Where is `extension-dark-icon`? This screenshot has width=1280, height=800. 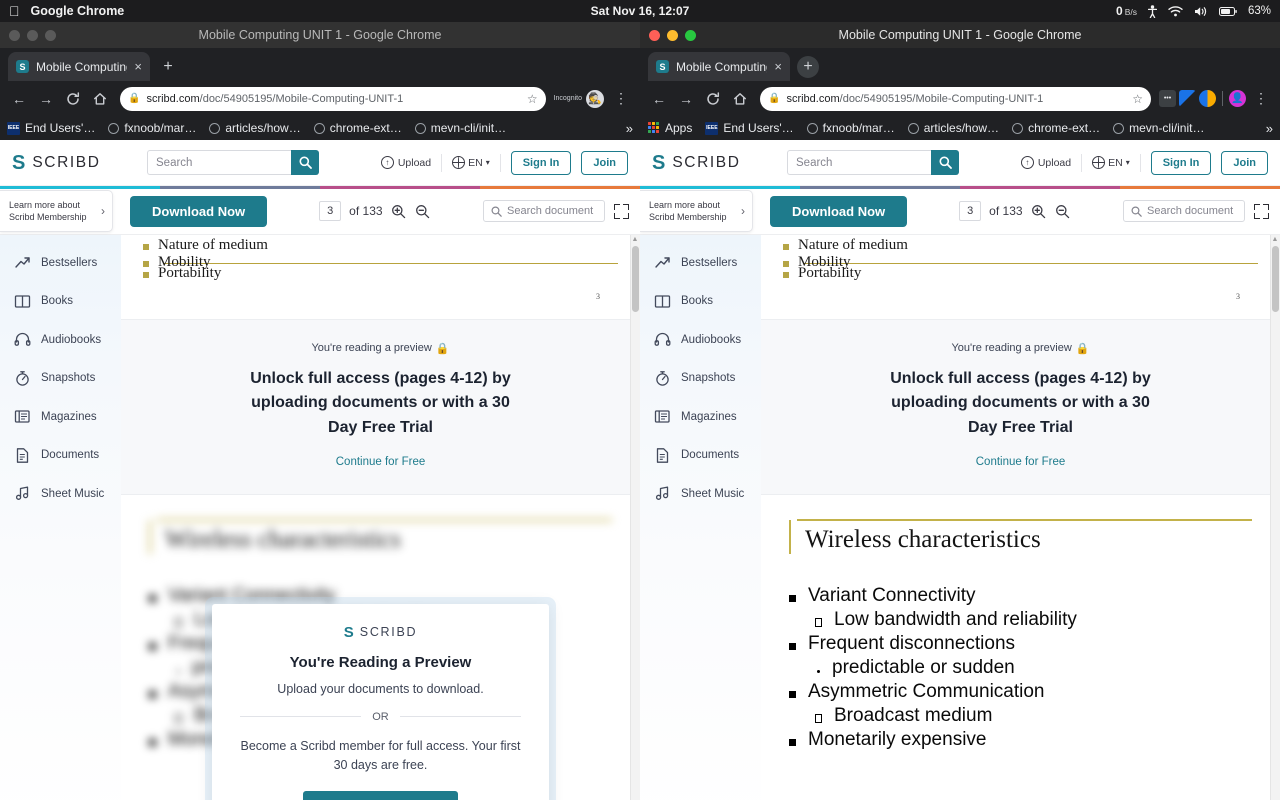 extension-dark-icon is located at coordinates (1167, 98).